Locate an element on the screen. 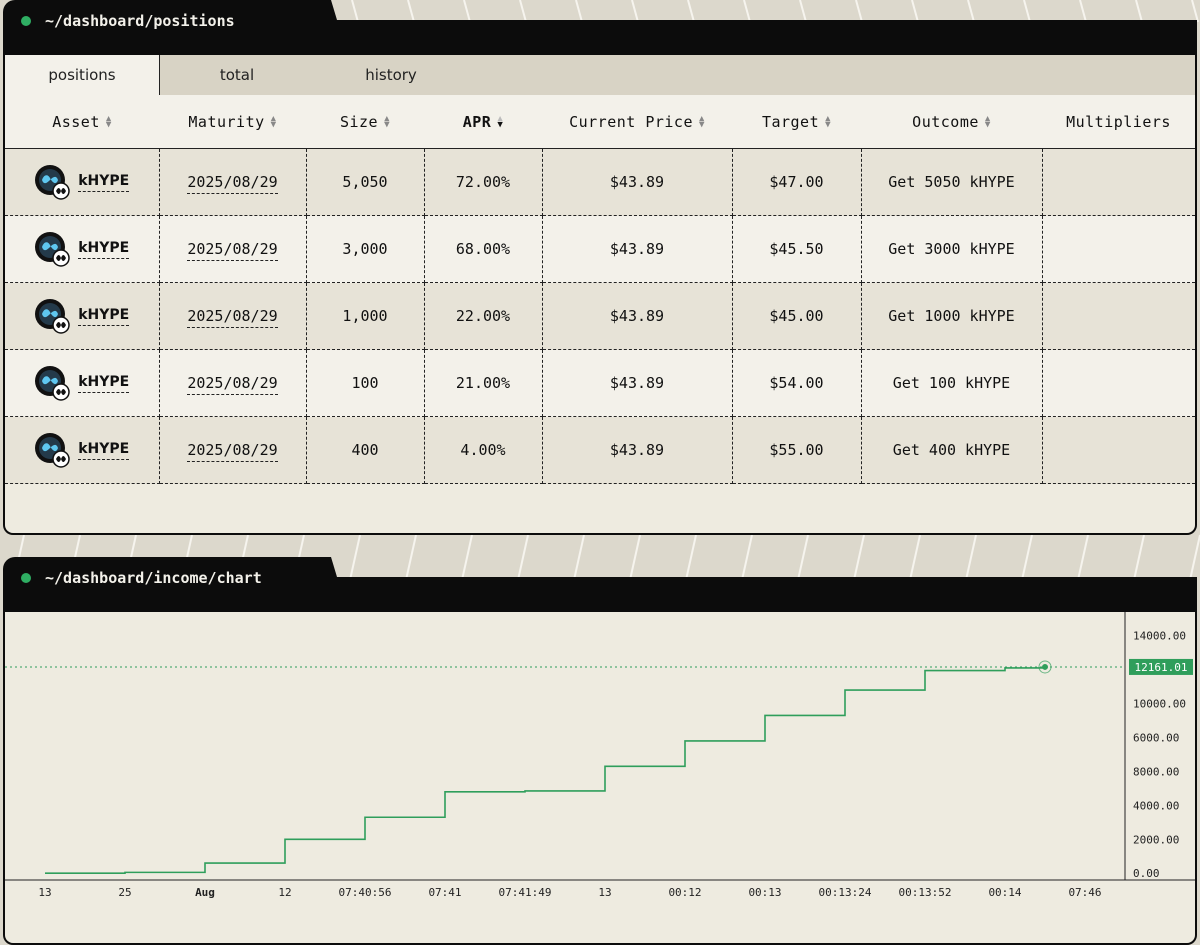 This screenshot has width=1200, height=945. cell-size: 1,000 is located at coordinates (365, 316).